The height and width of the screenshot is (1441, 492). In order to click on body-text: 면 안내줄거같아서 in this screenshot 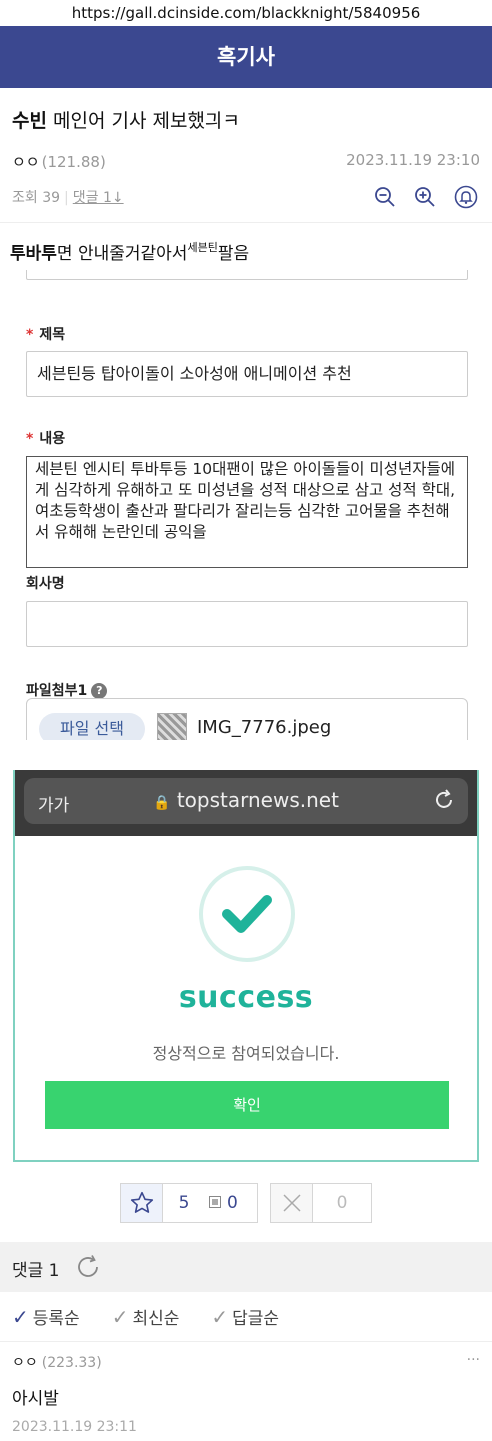, I will do `click(122, 254)`.